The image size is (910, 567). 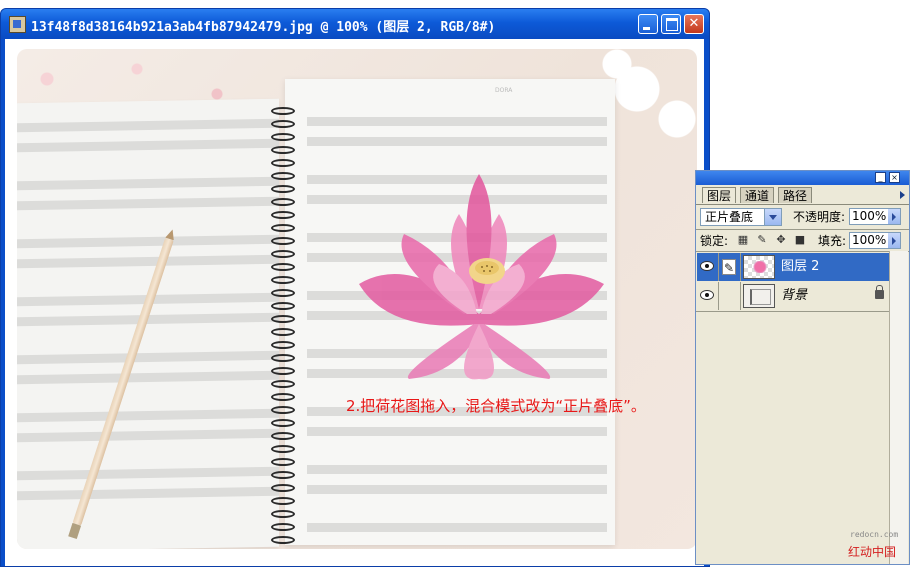 I want to click on close-button: ✕, so click(x=694, y=24).